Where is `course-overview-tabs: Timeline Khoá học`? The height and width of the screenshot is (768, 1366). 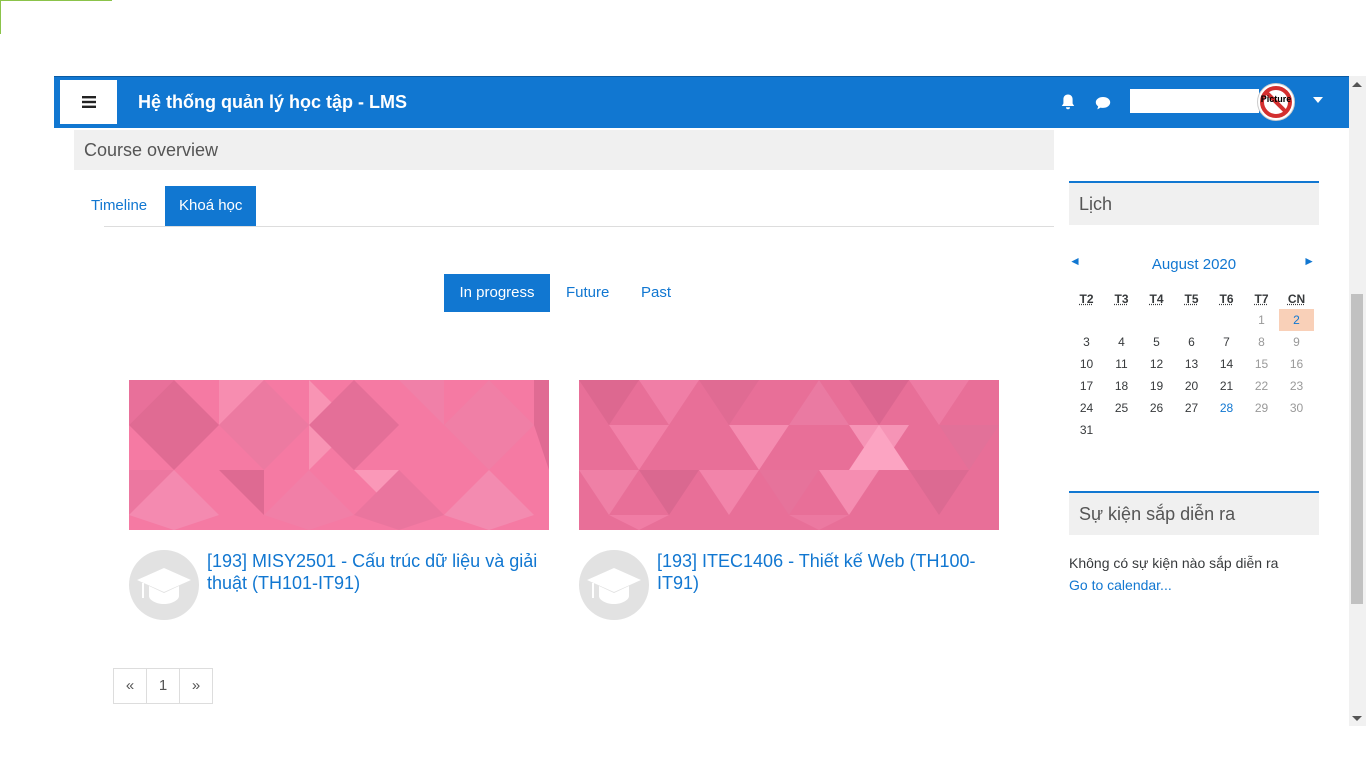 course-overview-tabs: Timeline Khoá học is located at coordinates (572, 206).